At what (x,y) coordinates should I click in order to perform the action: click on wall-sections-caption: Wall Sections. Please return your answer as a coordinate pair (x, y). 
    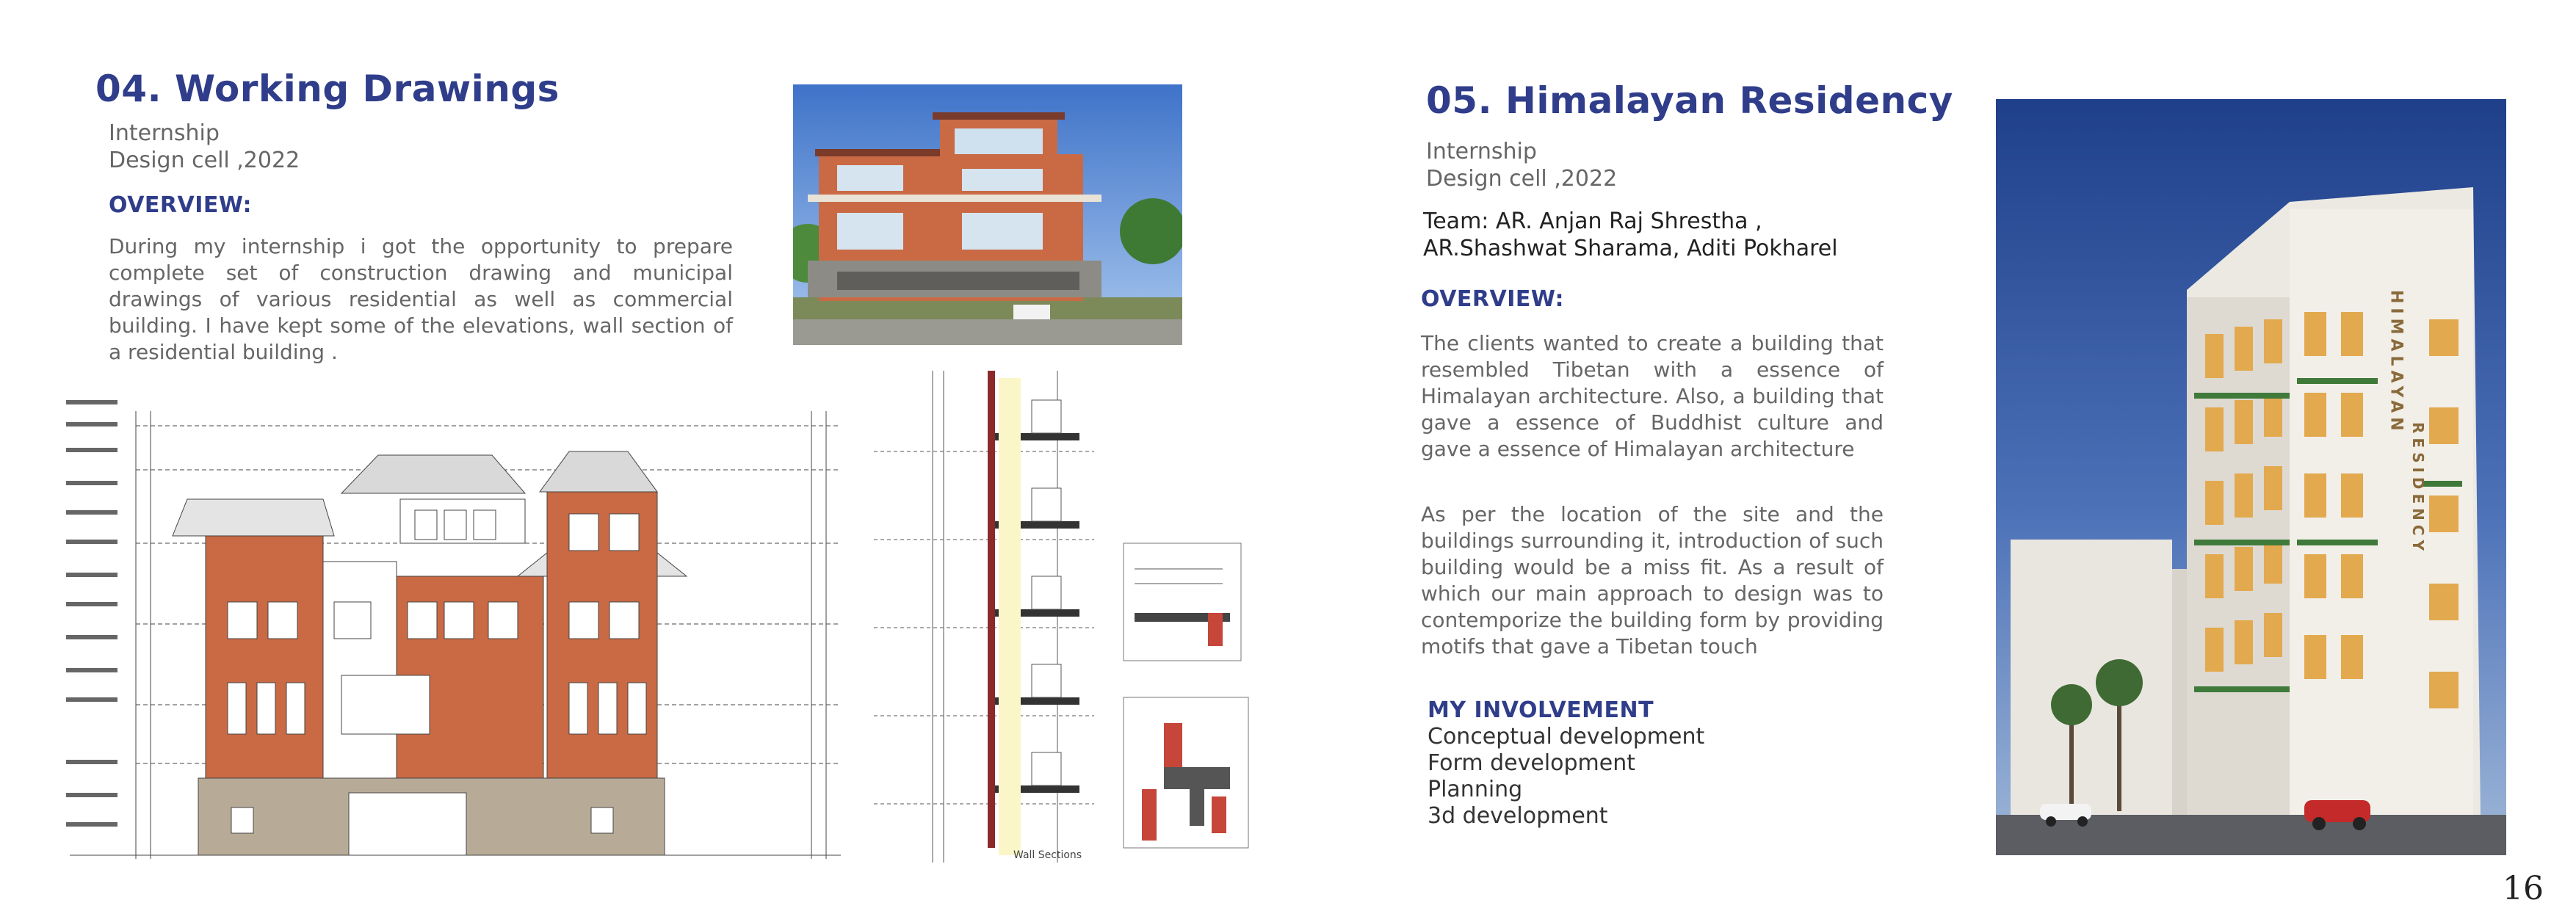
    Looking at the image, I should click on (1047, 855).